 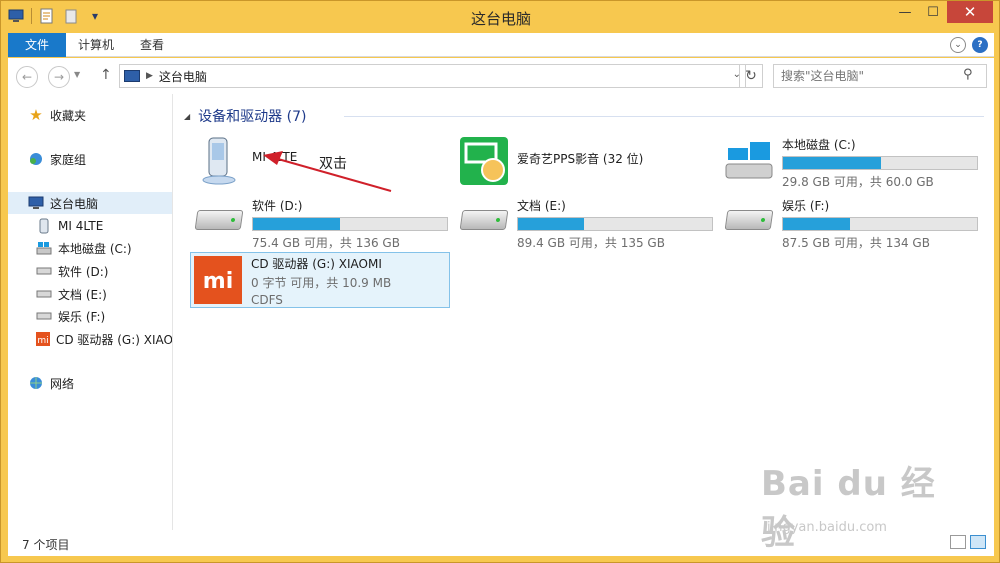 I want to click on watermark: Bai du 经验 jingyan.baidu.com, so click(x=861, y=504).